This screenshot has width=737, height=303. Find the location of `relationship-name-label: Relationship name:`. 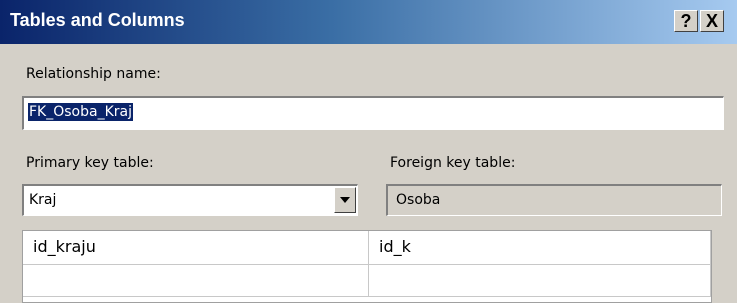

relationship-name-label: Relationship name: is located at coordinates (93, 74).